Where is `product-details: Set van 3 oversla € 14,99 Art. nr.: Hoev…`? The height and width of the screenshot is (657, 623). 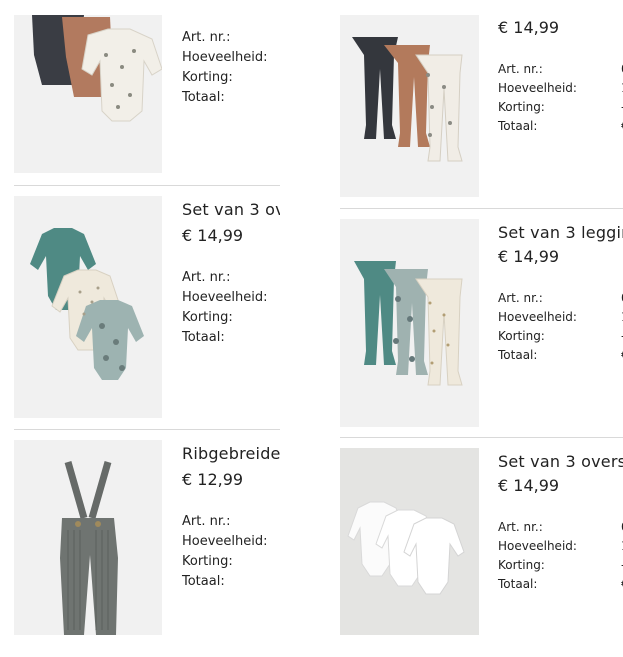
product-details: Set van 3 oversla € 14,99 Art. nr.: Hoev… is located at coordinates (560, 523).